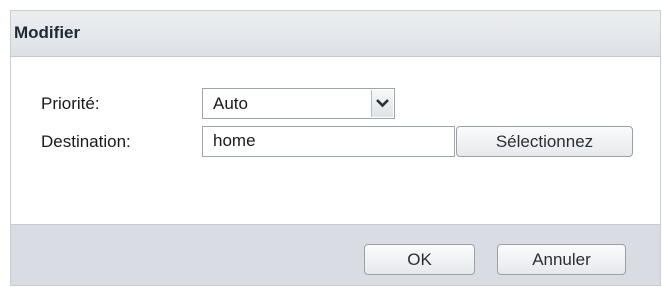  What do you see at coordinates (47, 32) in the screenshot?
I see `dialog-title: Modifier` at bounding box center [47, 32].